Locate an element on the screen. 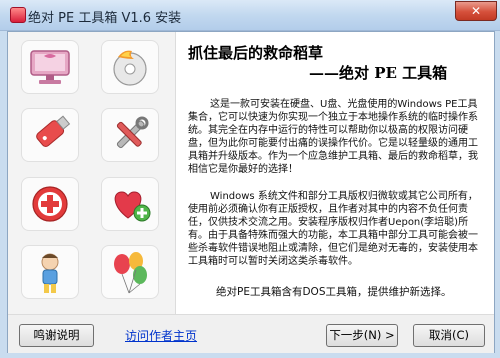 The width and height of the screenshot is (500, 358). usb-drive-icon is located at coordinates (50, 135).